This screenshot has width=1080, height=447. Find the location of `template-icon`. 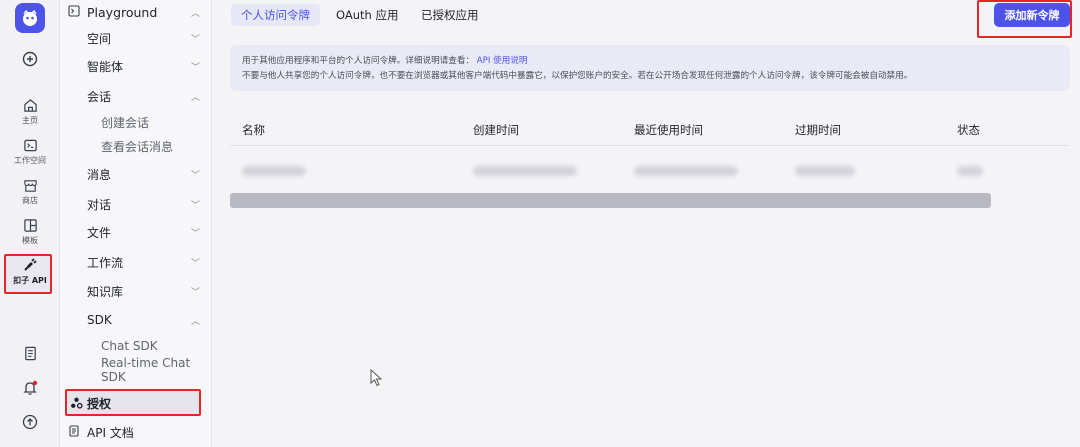

template-icon is located at coordinates (30, 225).